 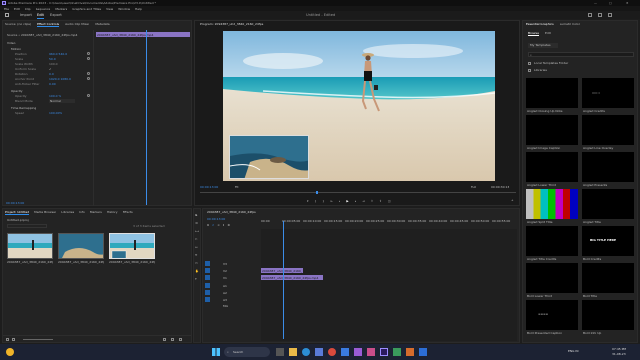 I want to click on new-bin-icon, so click(x=164, y=339).